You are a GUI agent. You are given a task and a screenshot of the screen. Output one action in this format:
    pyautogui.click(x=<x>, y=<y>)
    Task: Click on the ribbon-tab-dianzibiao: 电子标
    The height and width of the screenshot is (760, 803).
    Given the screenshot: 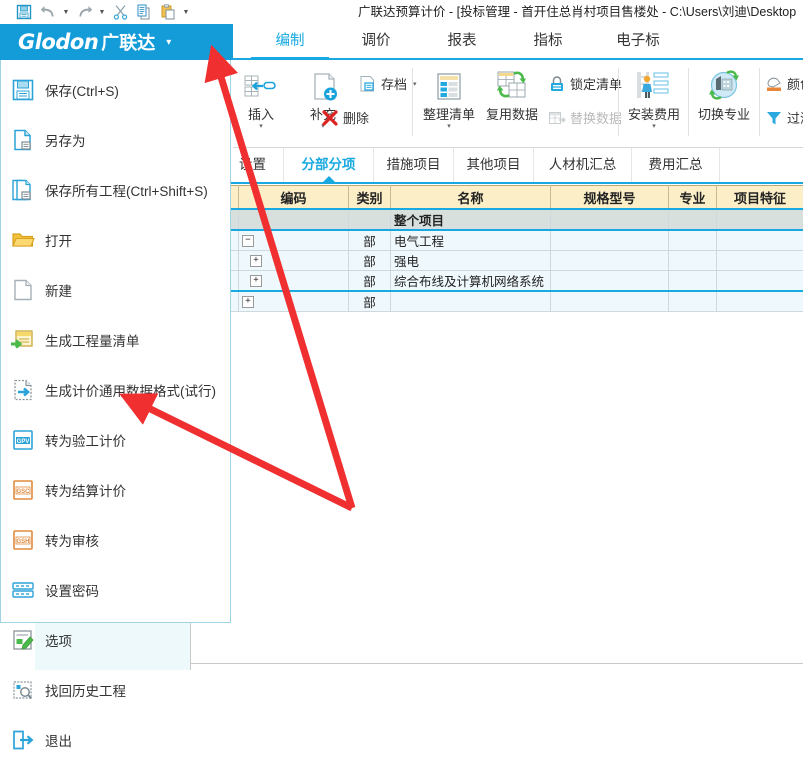 What is the action you would take?
    pyautogui.click(x=638, y=42)
    